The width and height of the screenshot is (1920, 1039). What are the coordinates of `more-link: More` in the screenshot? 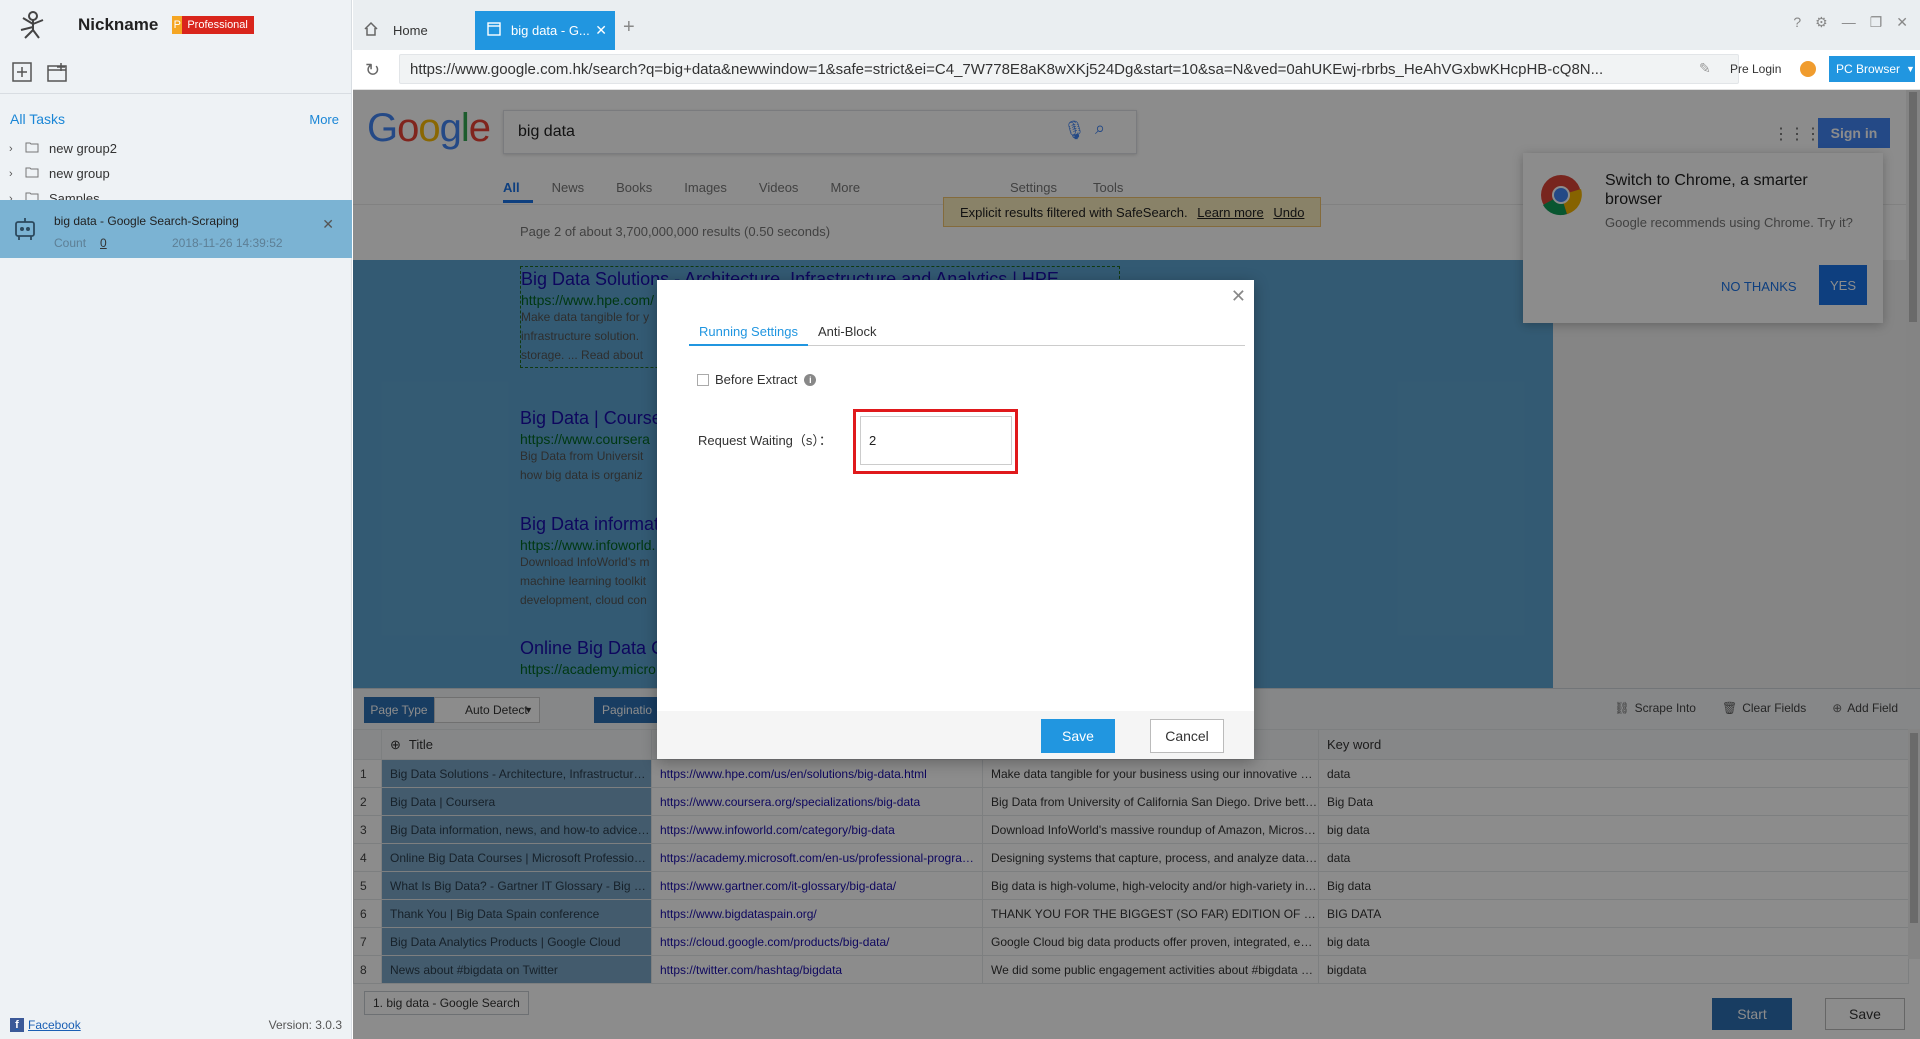 It's located at (324, 119).